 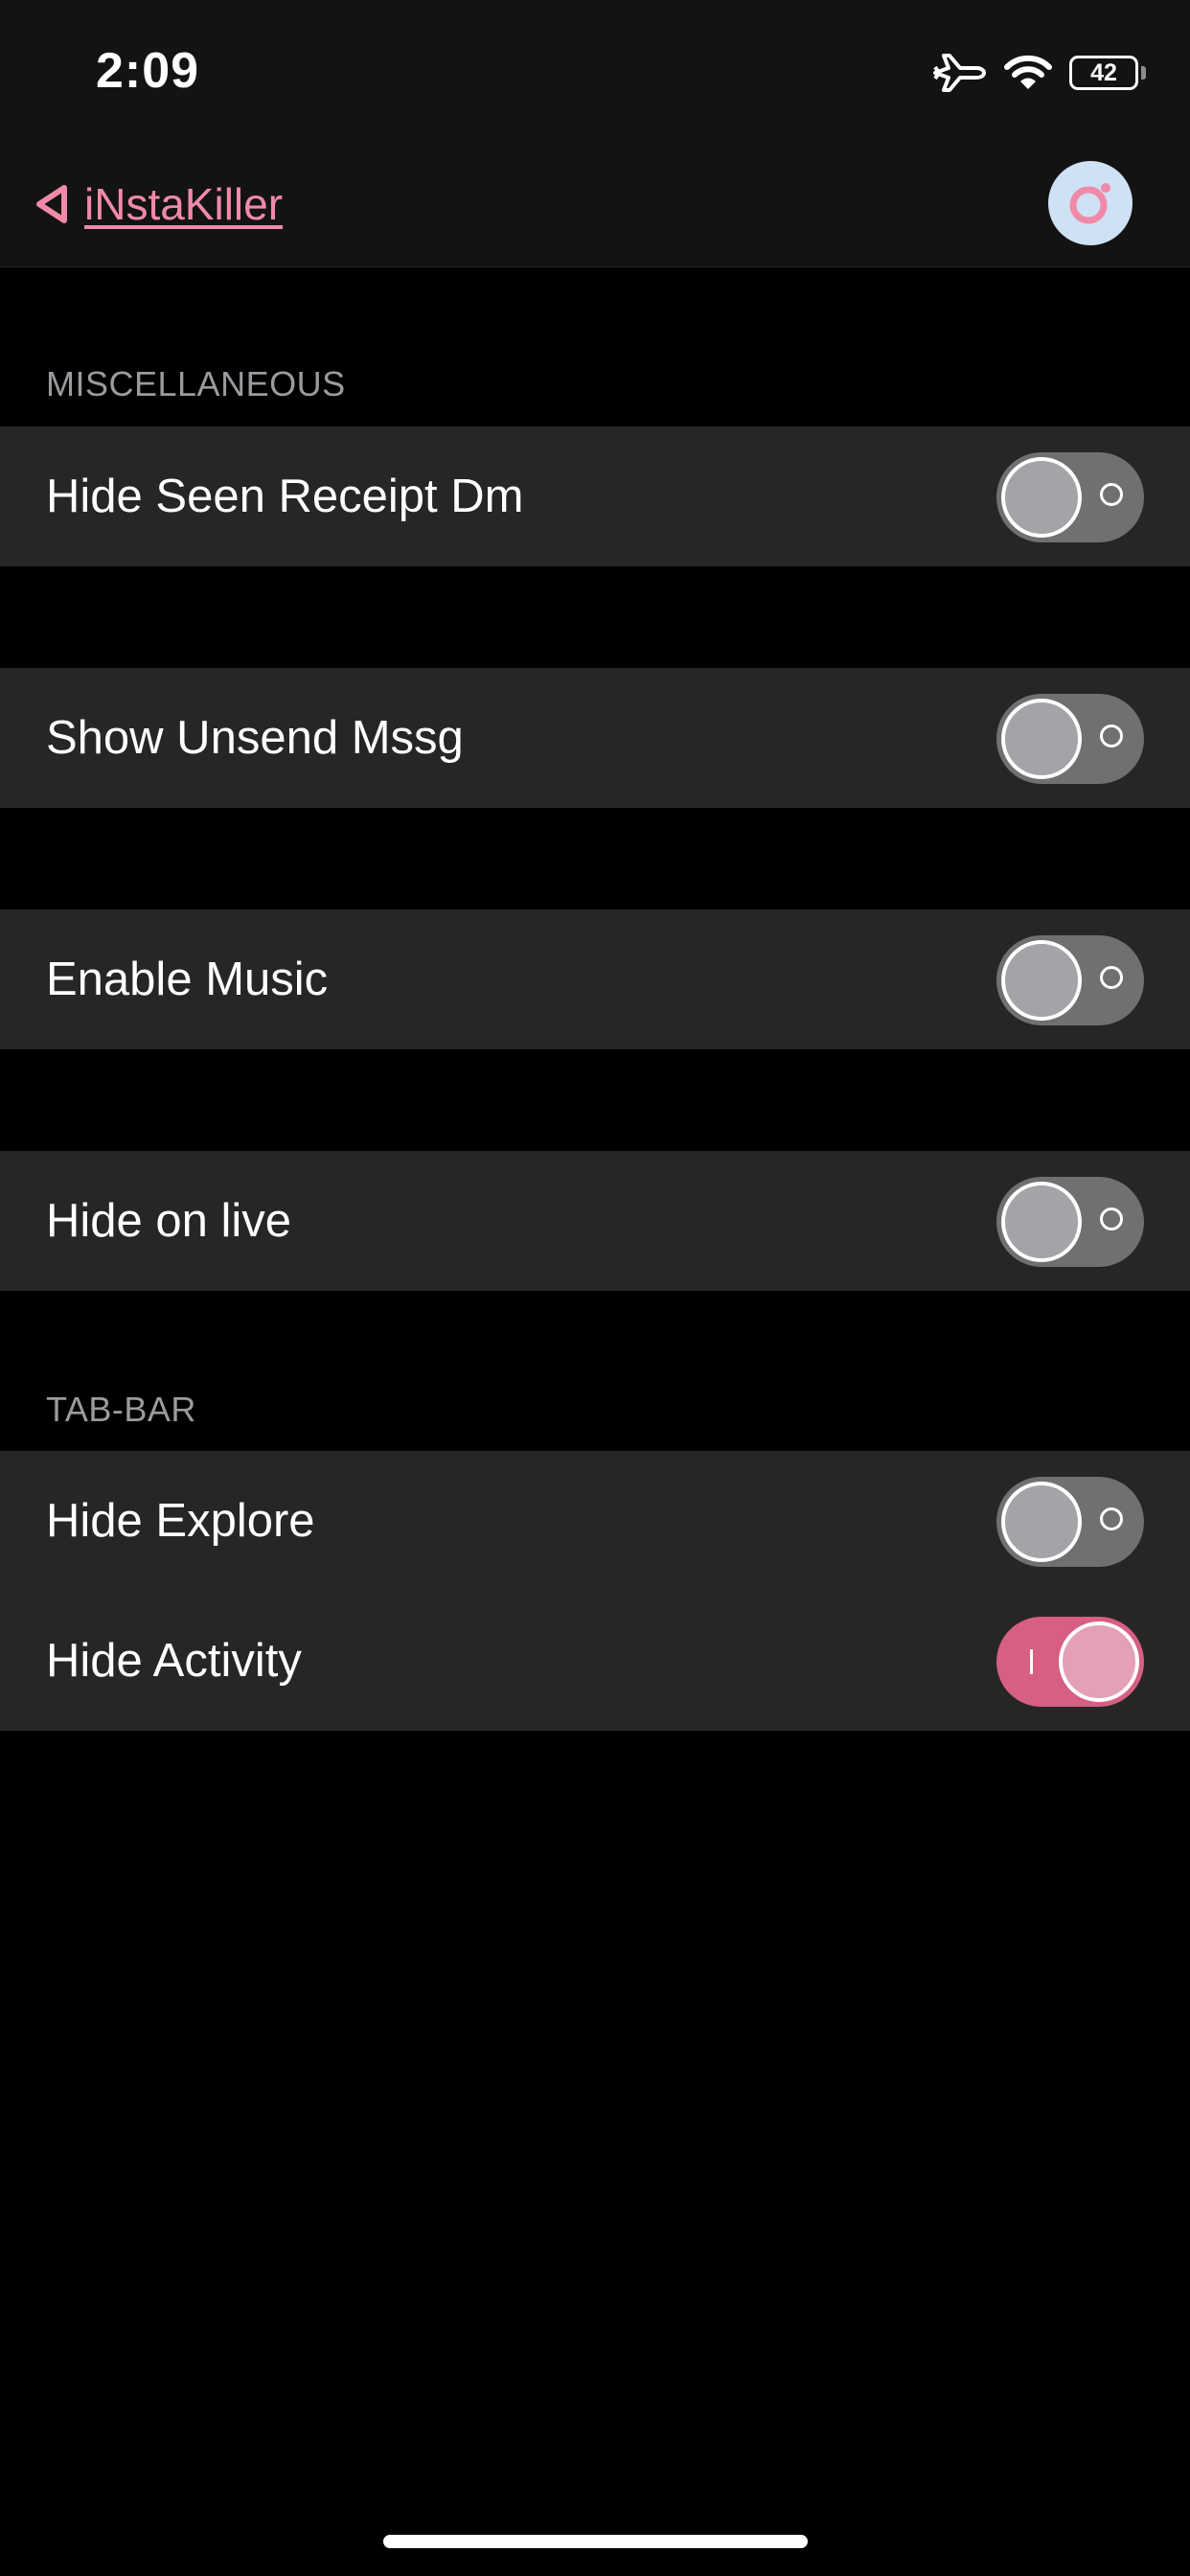 I want to click on show-unsend-toggle, so click(x=1070, y=739).